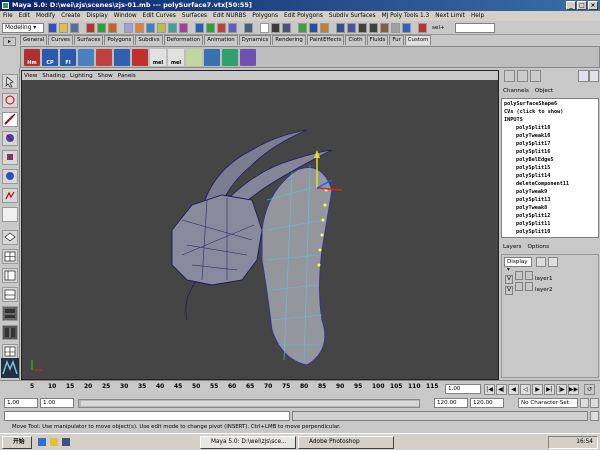 This screenshot has width=600, height=450. Describe the element at coordinates (63, 28) in the screenshot. I see `open-scene-icon` at that location.